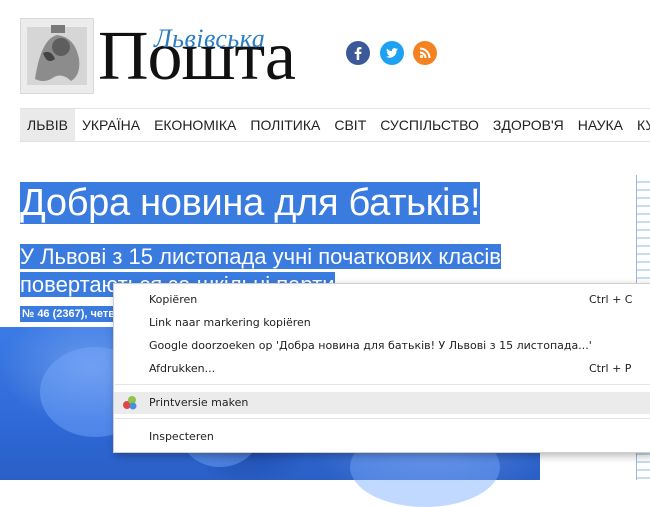 Image resolution: width=650 pixels, height=507 pixels. Describe the element at coordinates (611, 299) in the screenshot. I see `menu-item-copy-shortcut: Ctrl + C` at that location.